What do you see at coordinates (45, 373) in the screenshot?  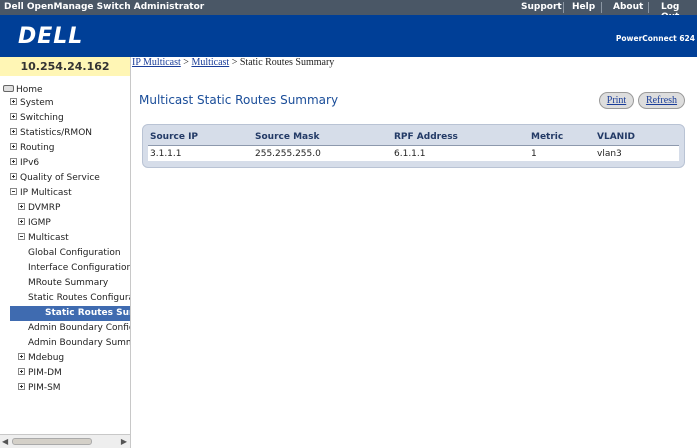 I see `nav-item-label: PIM-DM` at bounding box center [45, 373].